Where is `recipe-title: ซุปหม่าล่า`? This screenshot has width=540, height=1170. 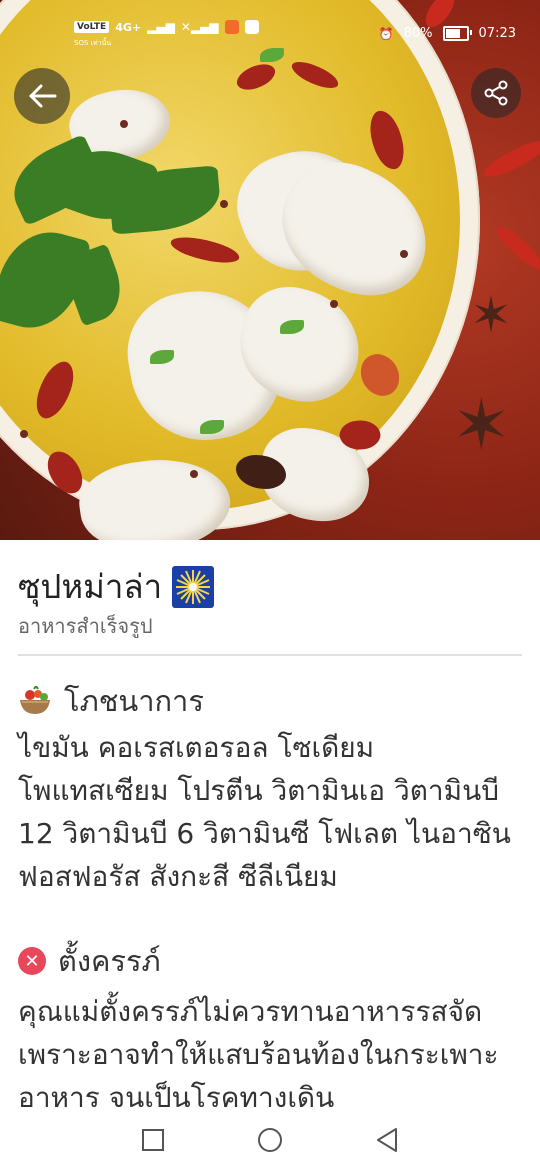 recipe-title: ซุปหม่าล่า is located at coordinates (90, 586).